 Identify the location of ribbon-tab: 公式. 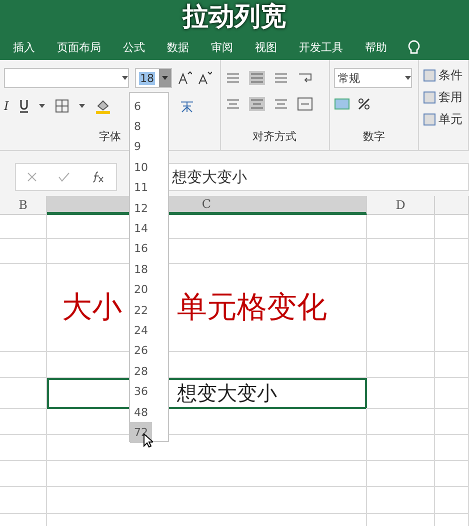
(134, 47).